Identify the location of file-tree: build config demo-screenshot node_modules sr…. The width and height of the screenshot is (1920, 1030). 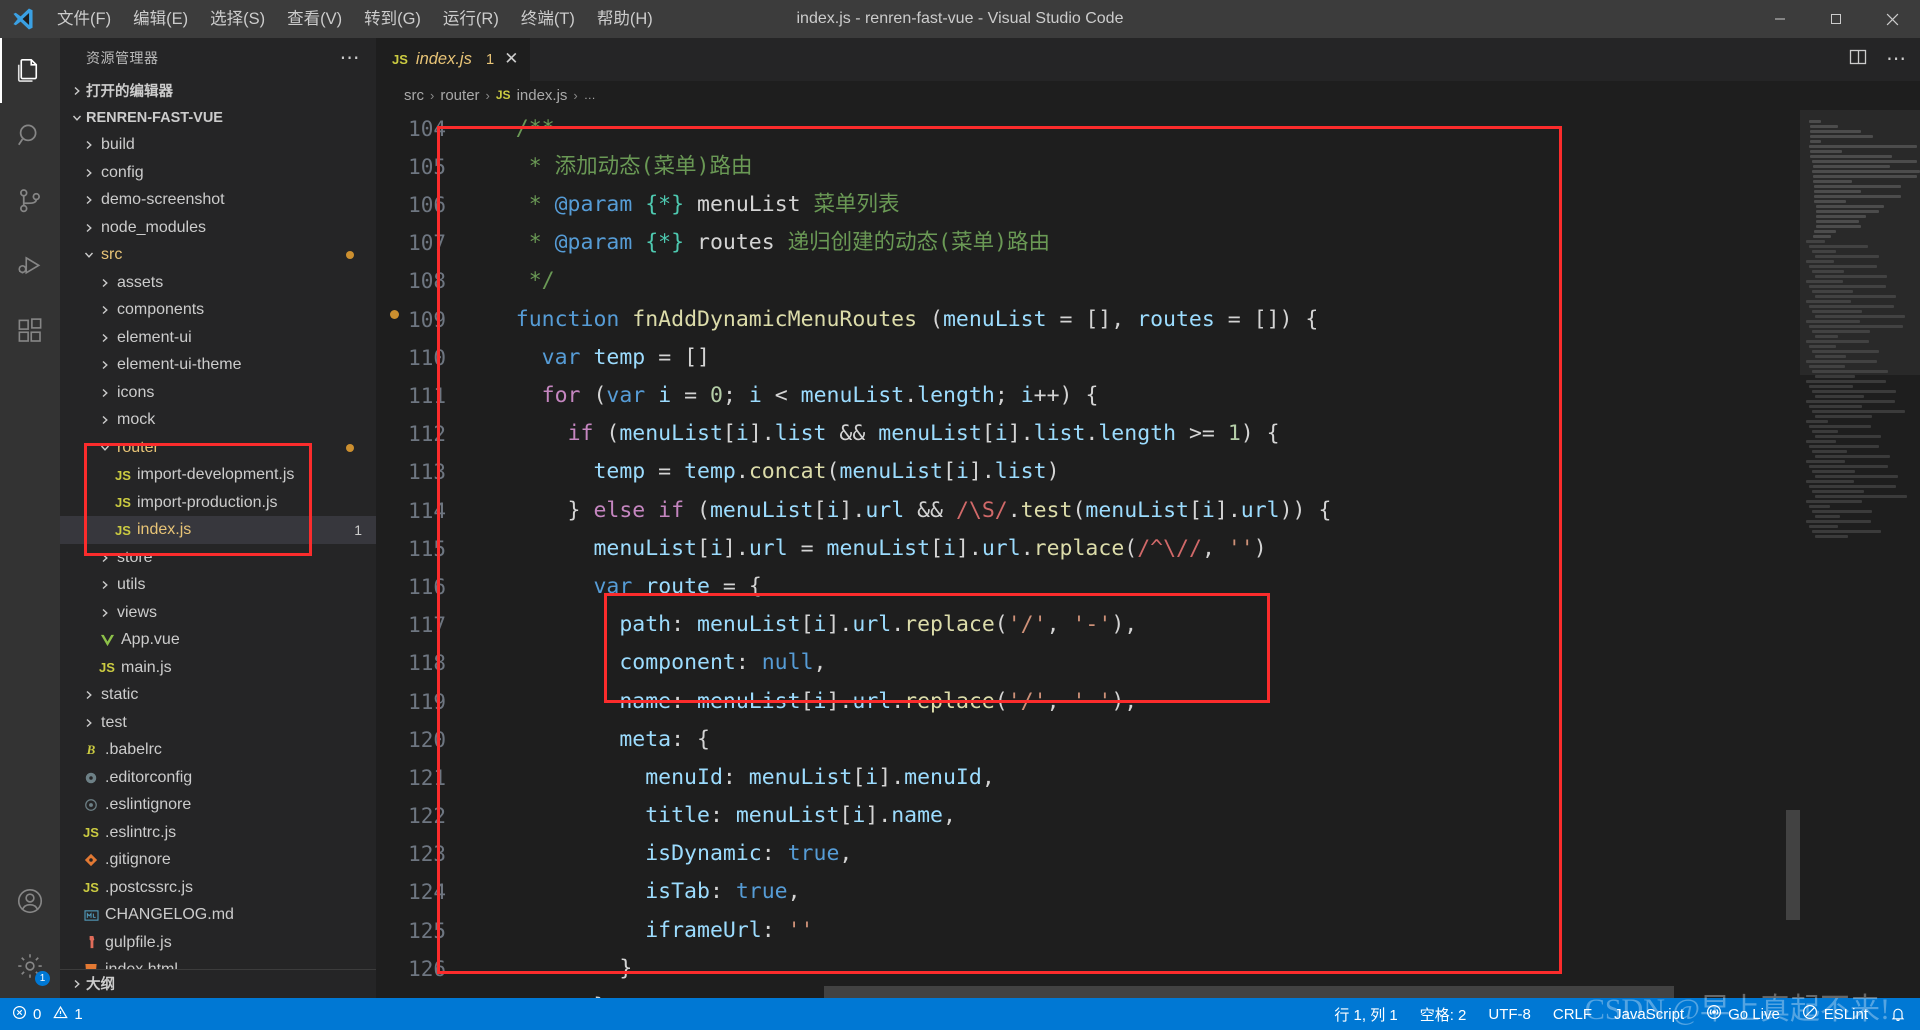
(218, 550).